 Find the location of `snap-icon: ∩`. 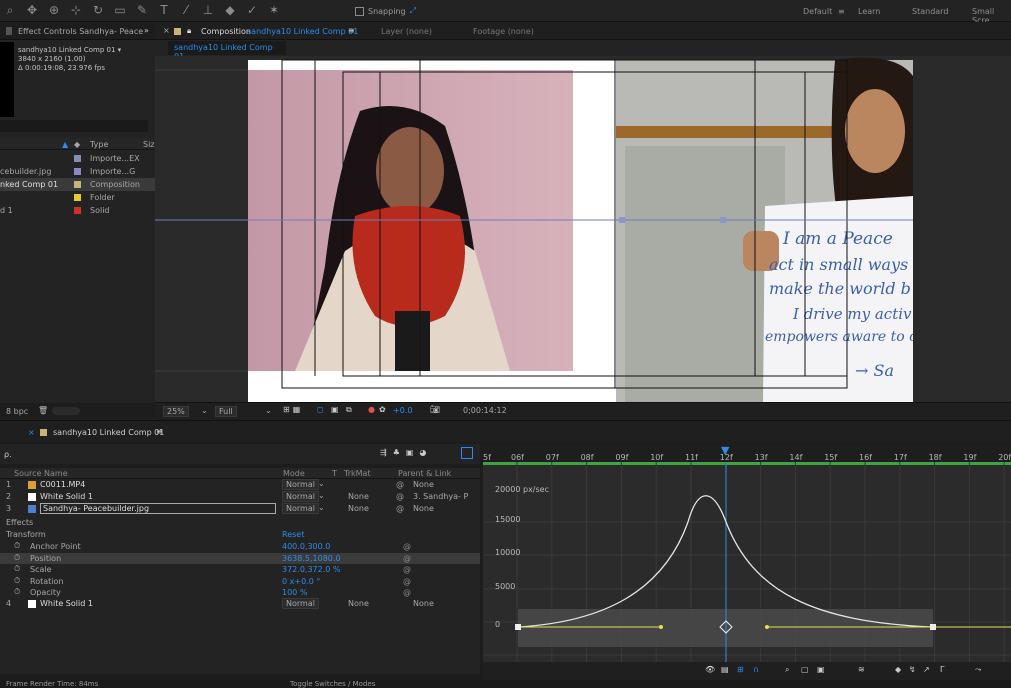

snap-icon: ∩ is located at coordinates (756, 669).